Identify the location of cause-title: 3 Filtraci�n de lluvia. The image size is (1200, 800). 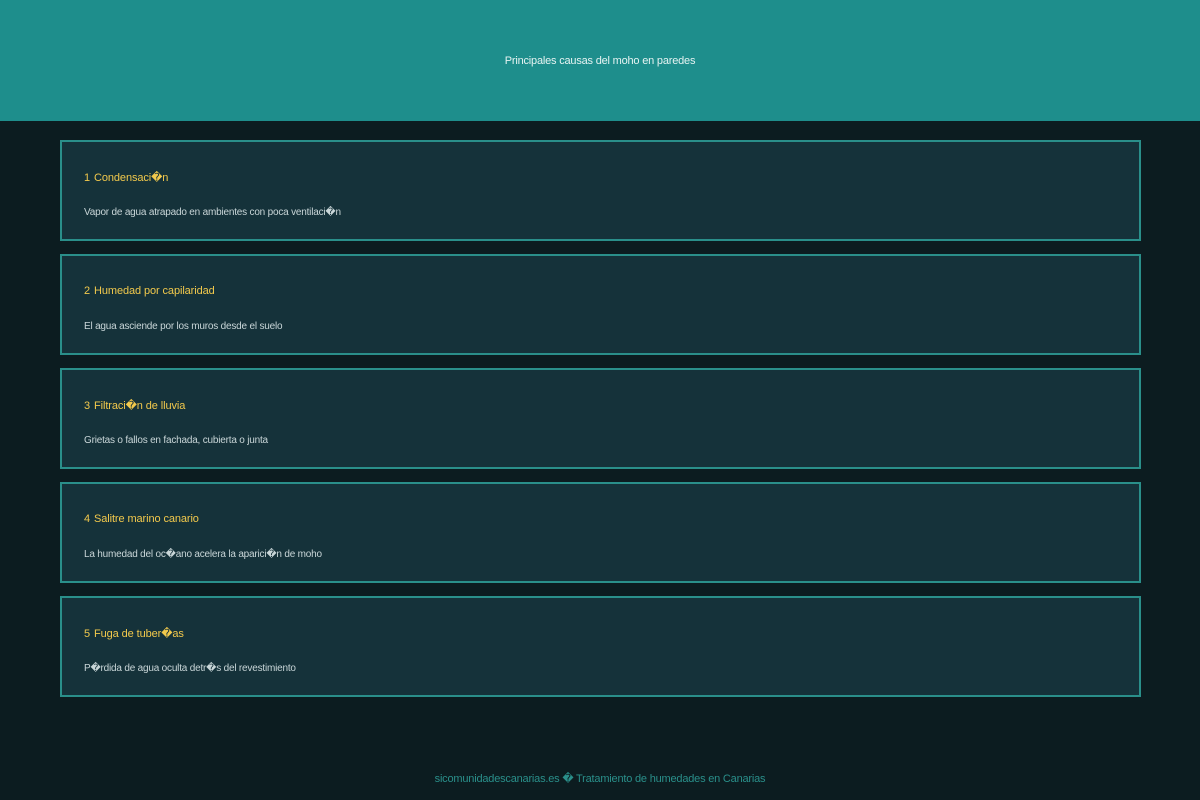
(134, 405).